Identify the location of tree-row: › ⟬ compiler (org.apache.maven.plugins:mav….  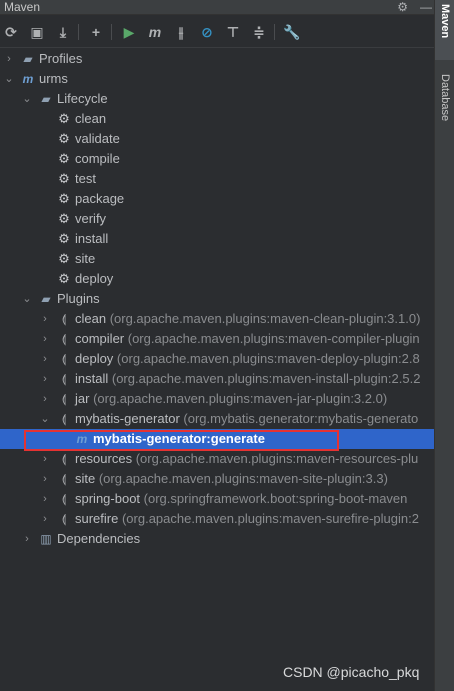
(217, 339).